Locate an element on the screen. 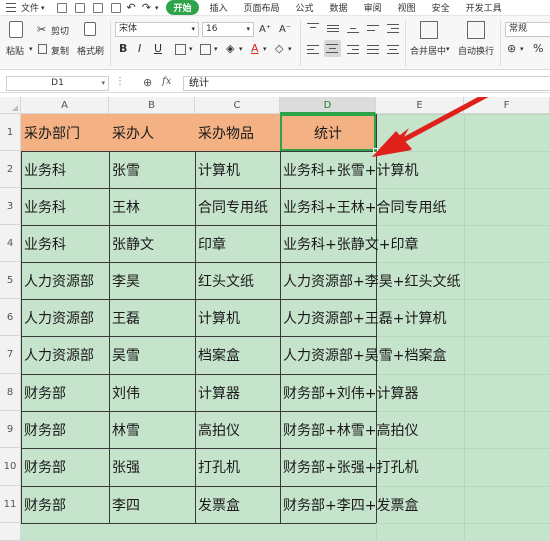 The image size is (550, 541). redo-icon: ↷ is located at coordinates (146, 7).